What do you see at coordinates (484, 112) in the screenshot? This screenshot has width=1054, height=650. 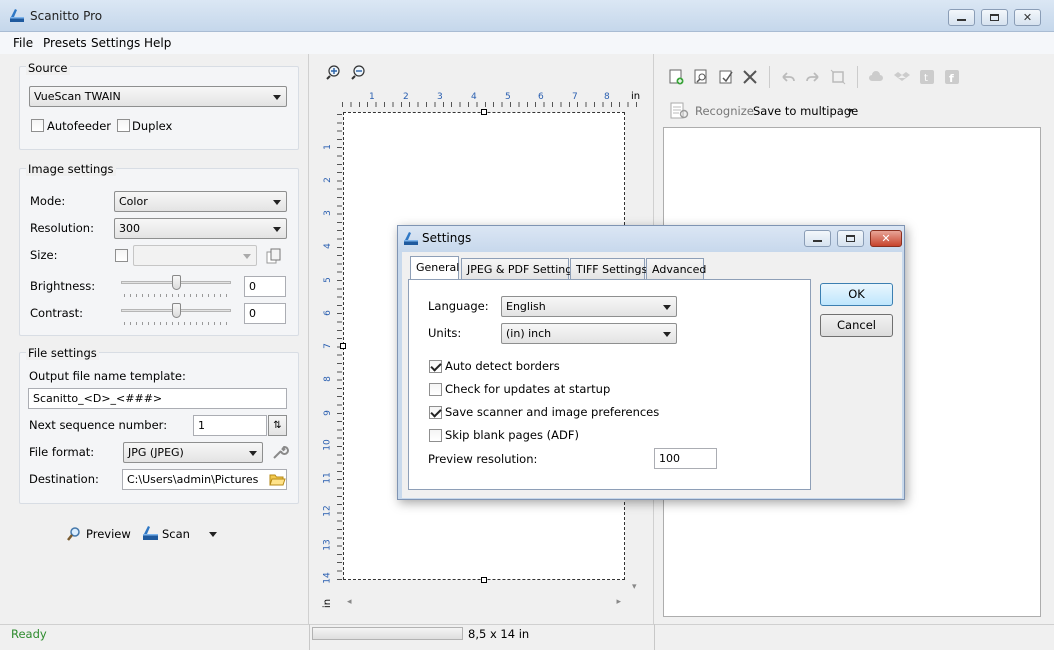 I see `crop-handle-top` at bounding box center [484, 112].